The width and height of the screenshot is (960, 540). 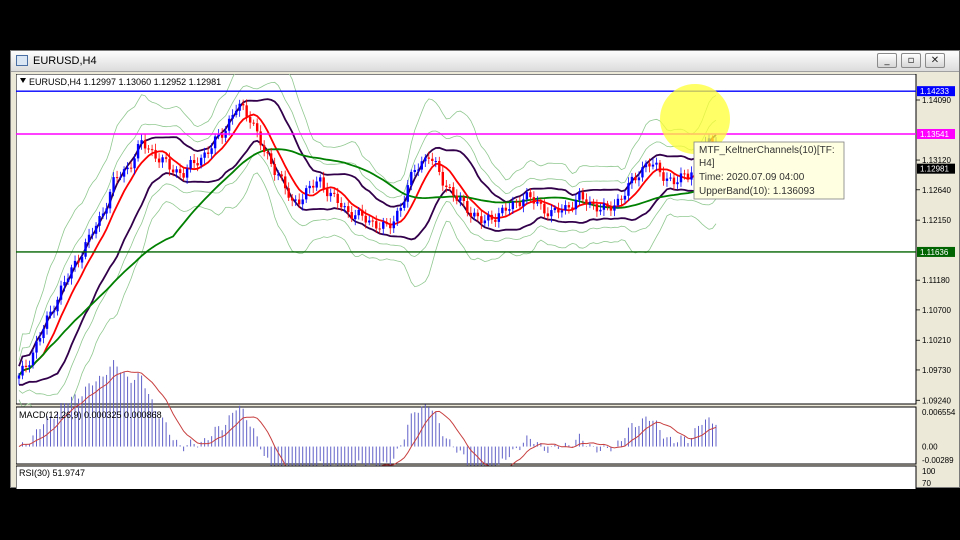 What do you see at coordinates (936, 340) in the screenshot?
I see `y-tick-label: 1.10210` at bounding box center [936, 340].